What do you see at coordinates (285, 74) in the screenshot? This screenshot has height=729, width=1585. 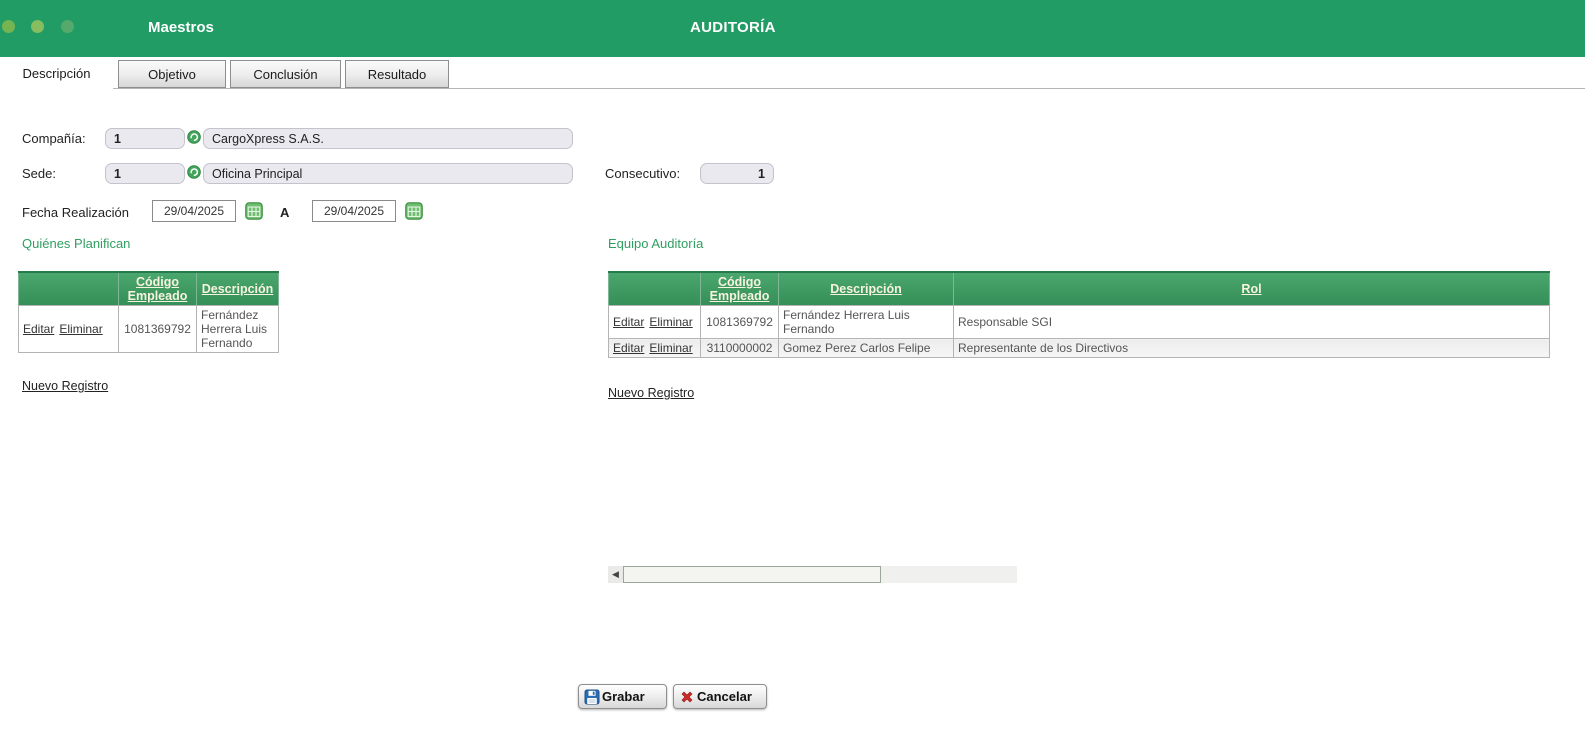 I see `tab-conclusion: Conclusión` at bounding box center [285, 74].